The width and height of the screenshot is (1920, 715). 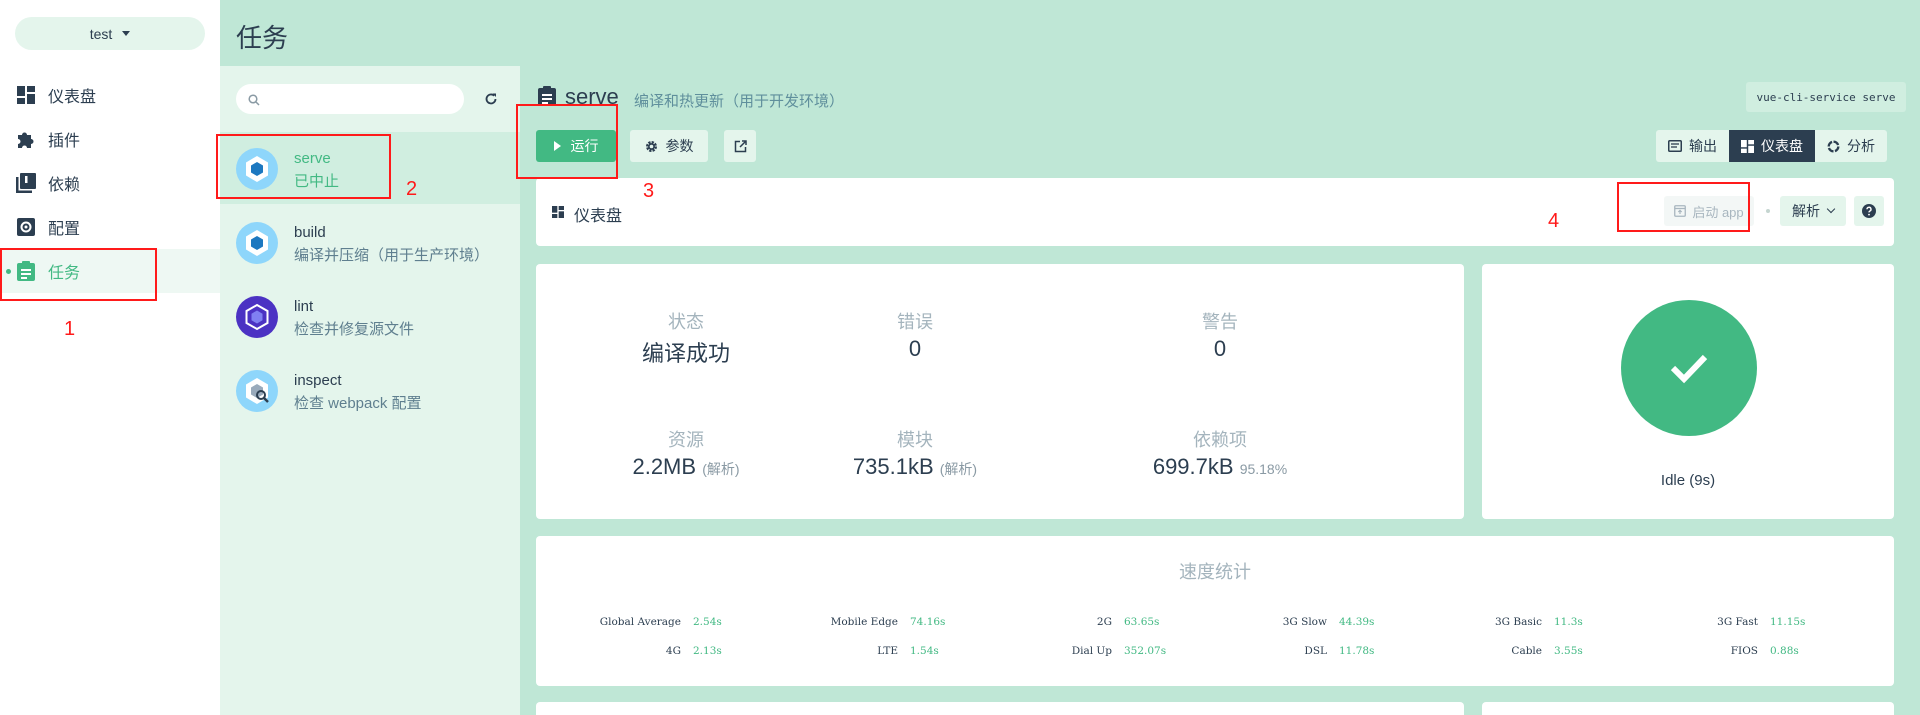 I want to click on annotation-number: 1, so click(x=70, y=329).